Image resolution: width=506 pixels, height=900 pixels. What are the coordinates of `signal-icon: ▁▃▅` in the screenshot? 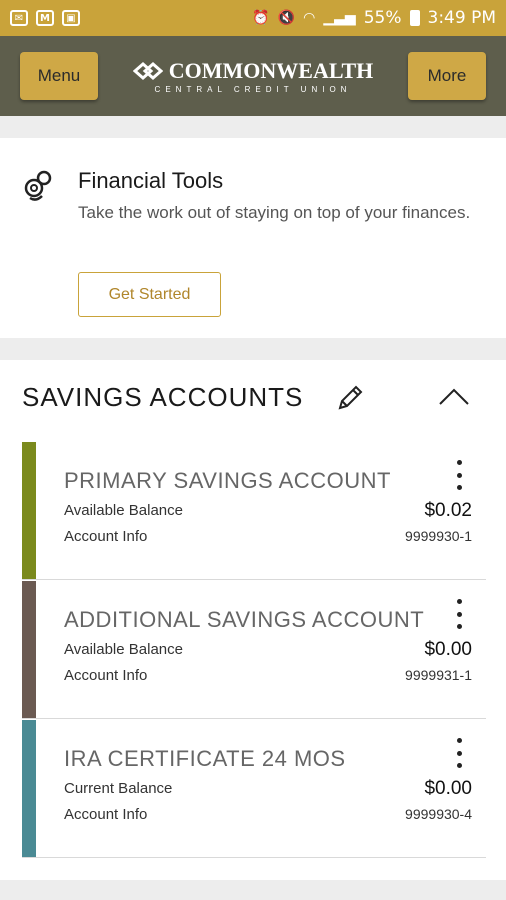 It's located at (339, 18).